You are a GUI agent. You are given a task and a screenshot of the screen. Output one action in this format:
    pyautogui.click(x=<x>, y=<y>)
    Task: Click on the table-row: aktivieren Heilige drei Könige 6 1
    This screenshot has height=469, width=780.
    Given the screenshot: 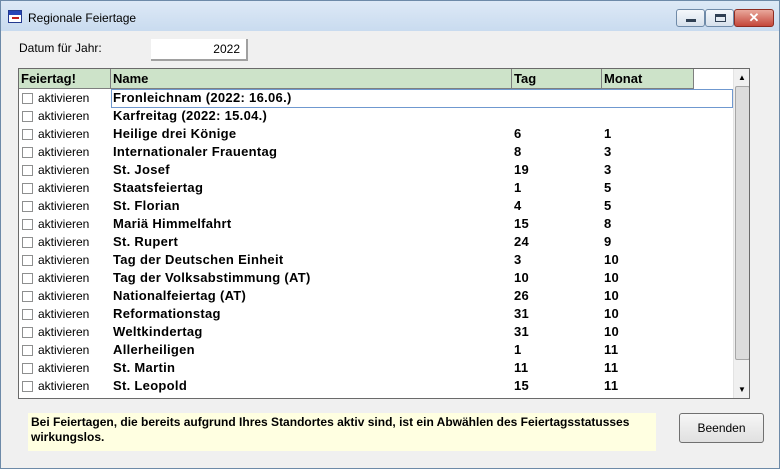 What is the action you would take?
    pyautogui.click(x=376, y=134)
    